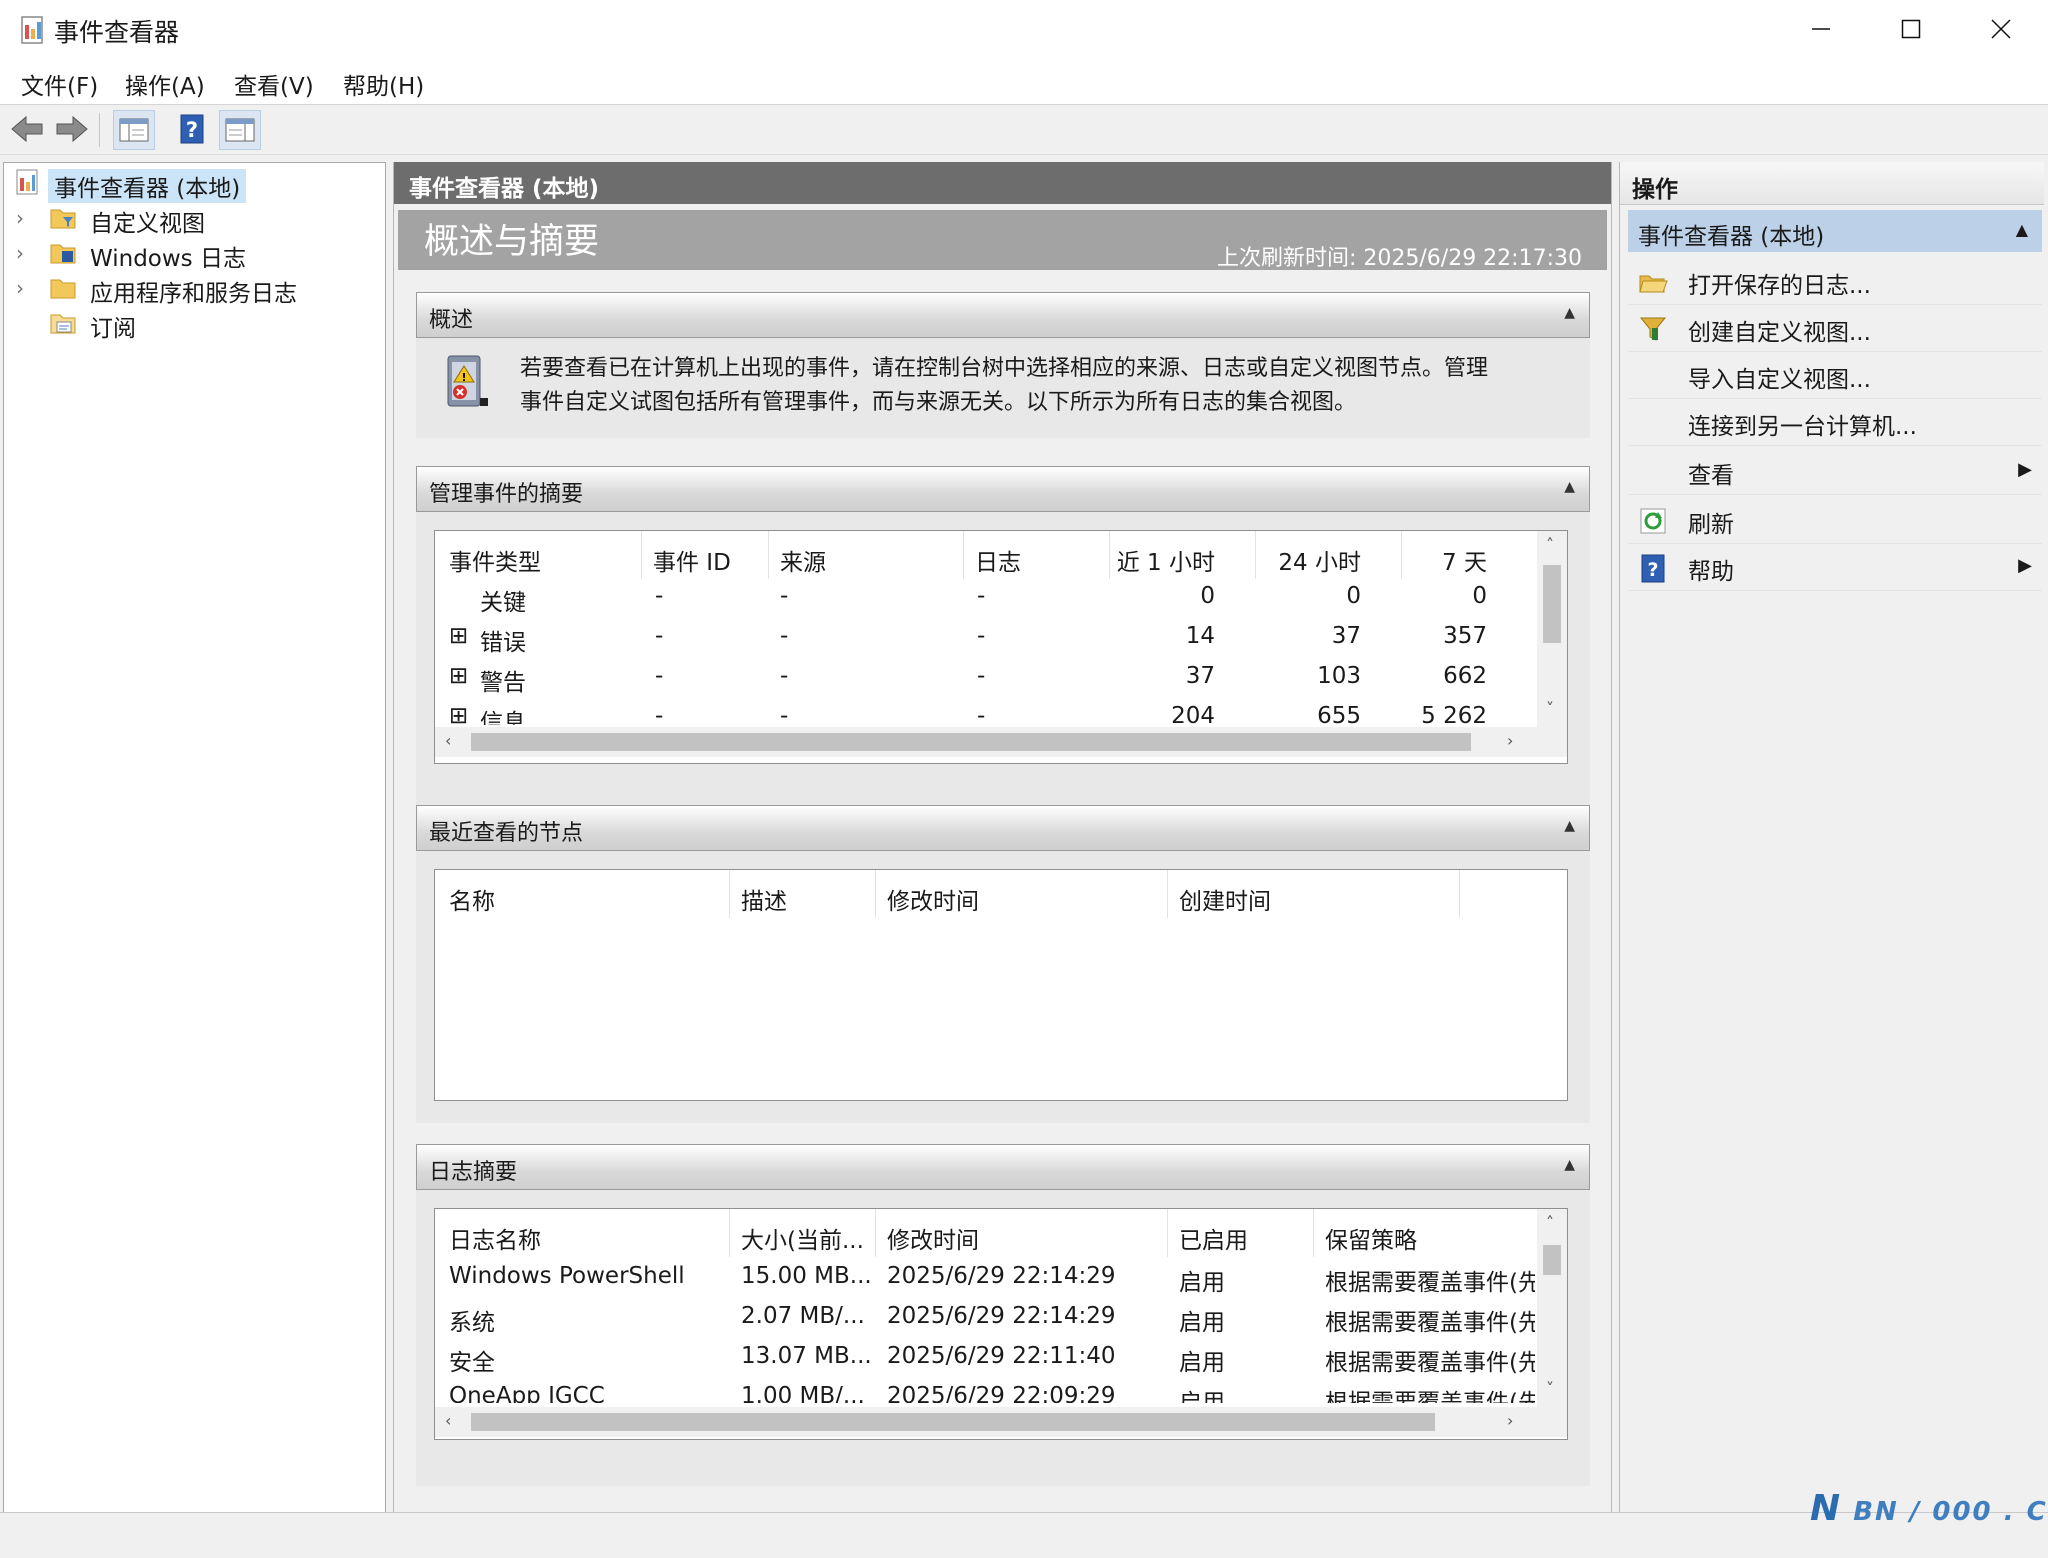 This screenshot has height=1558, width=2048. Describe the element at coordinates (495, 560) in the screenshot. I see `column-header-event-type: 事件类型` at that location.